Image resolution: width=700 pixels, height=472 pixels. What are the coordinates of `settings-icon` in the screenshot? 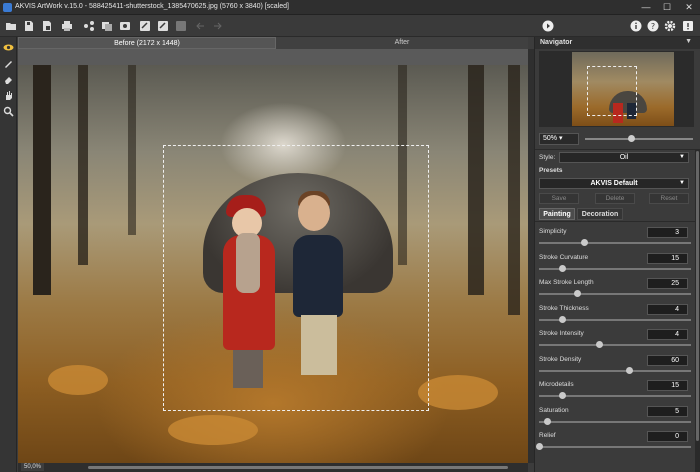 It's located at (145, 26).